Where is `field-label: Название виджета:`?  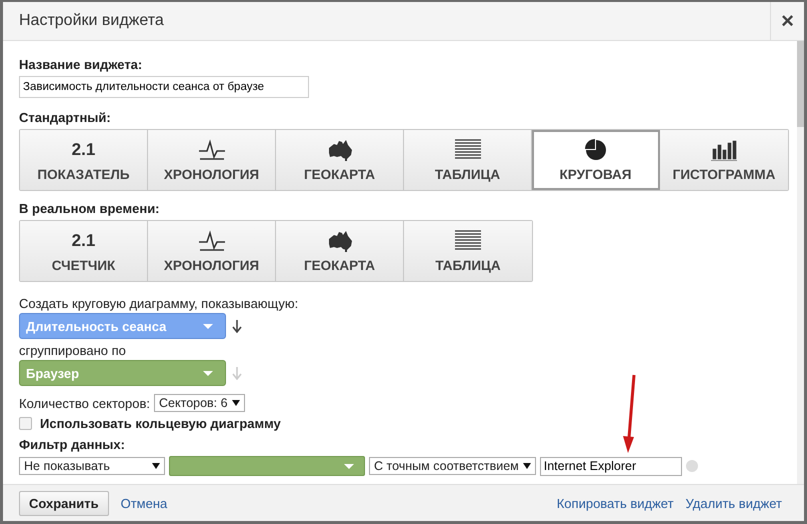 field-label: Название виджета: is located at coordinates (81, 64).